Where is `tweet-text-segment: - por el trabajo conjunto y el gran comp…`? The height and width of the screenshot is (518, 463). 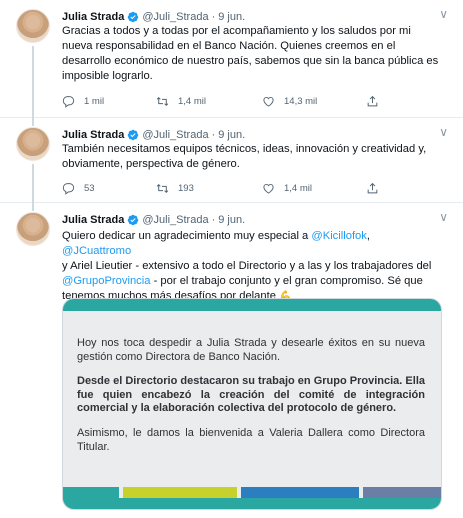 tweet-text-segment: - por el trabajo conjunto y el gran comp… is located at coordinates (286, 281).